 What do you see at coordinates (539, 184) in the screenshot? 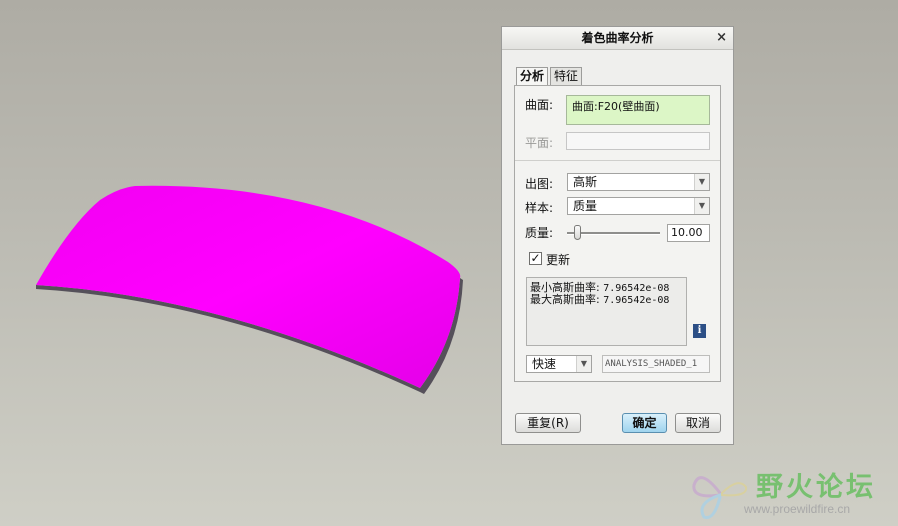
I see `output-label: 出图:` at bounding box center [539, 184].